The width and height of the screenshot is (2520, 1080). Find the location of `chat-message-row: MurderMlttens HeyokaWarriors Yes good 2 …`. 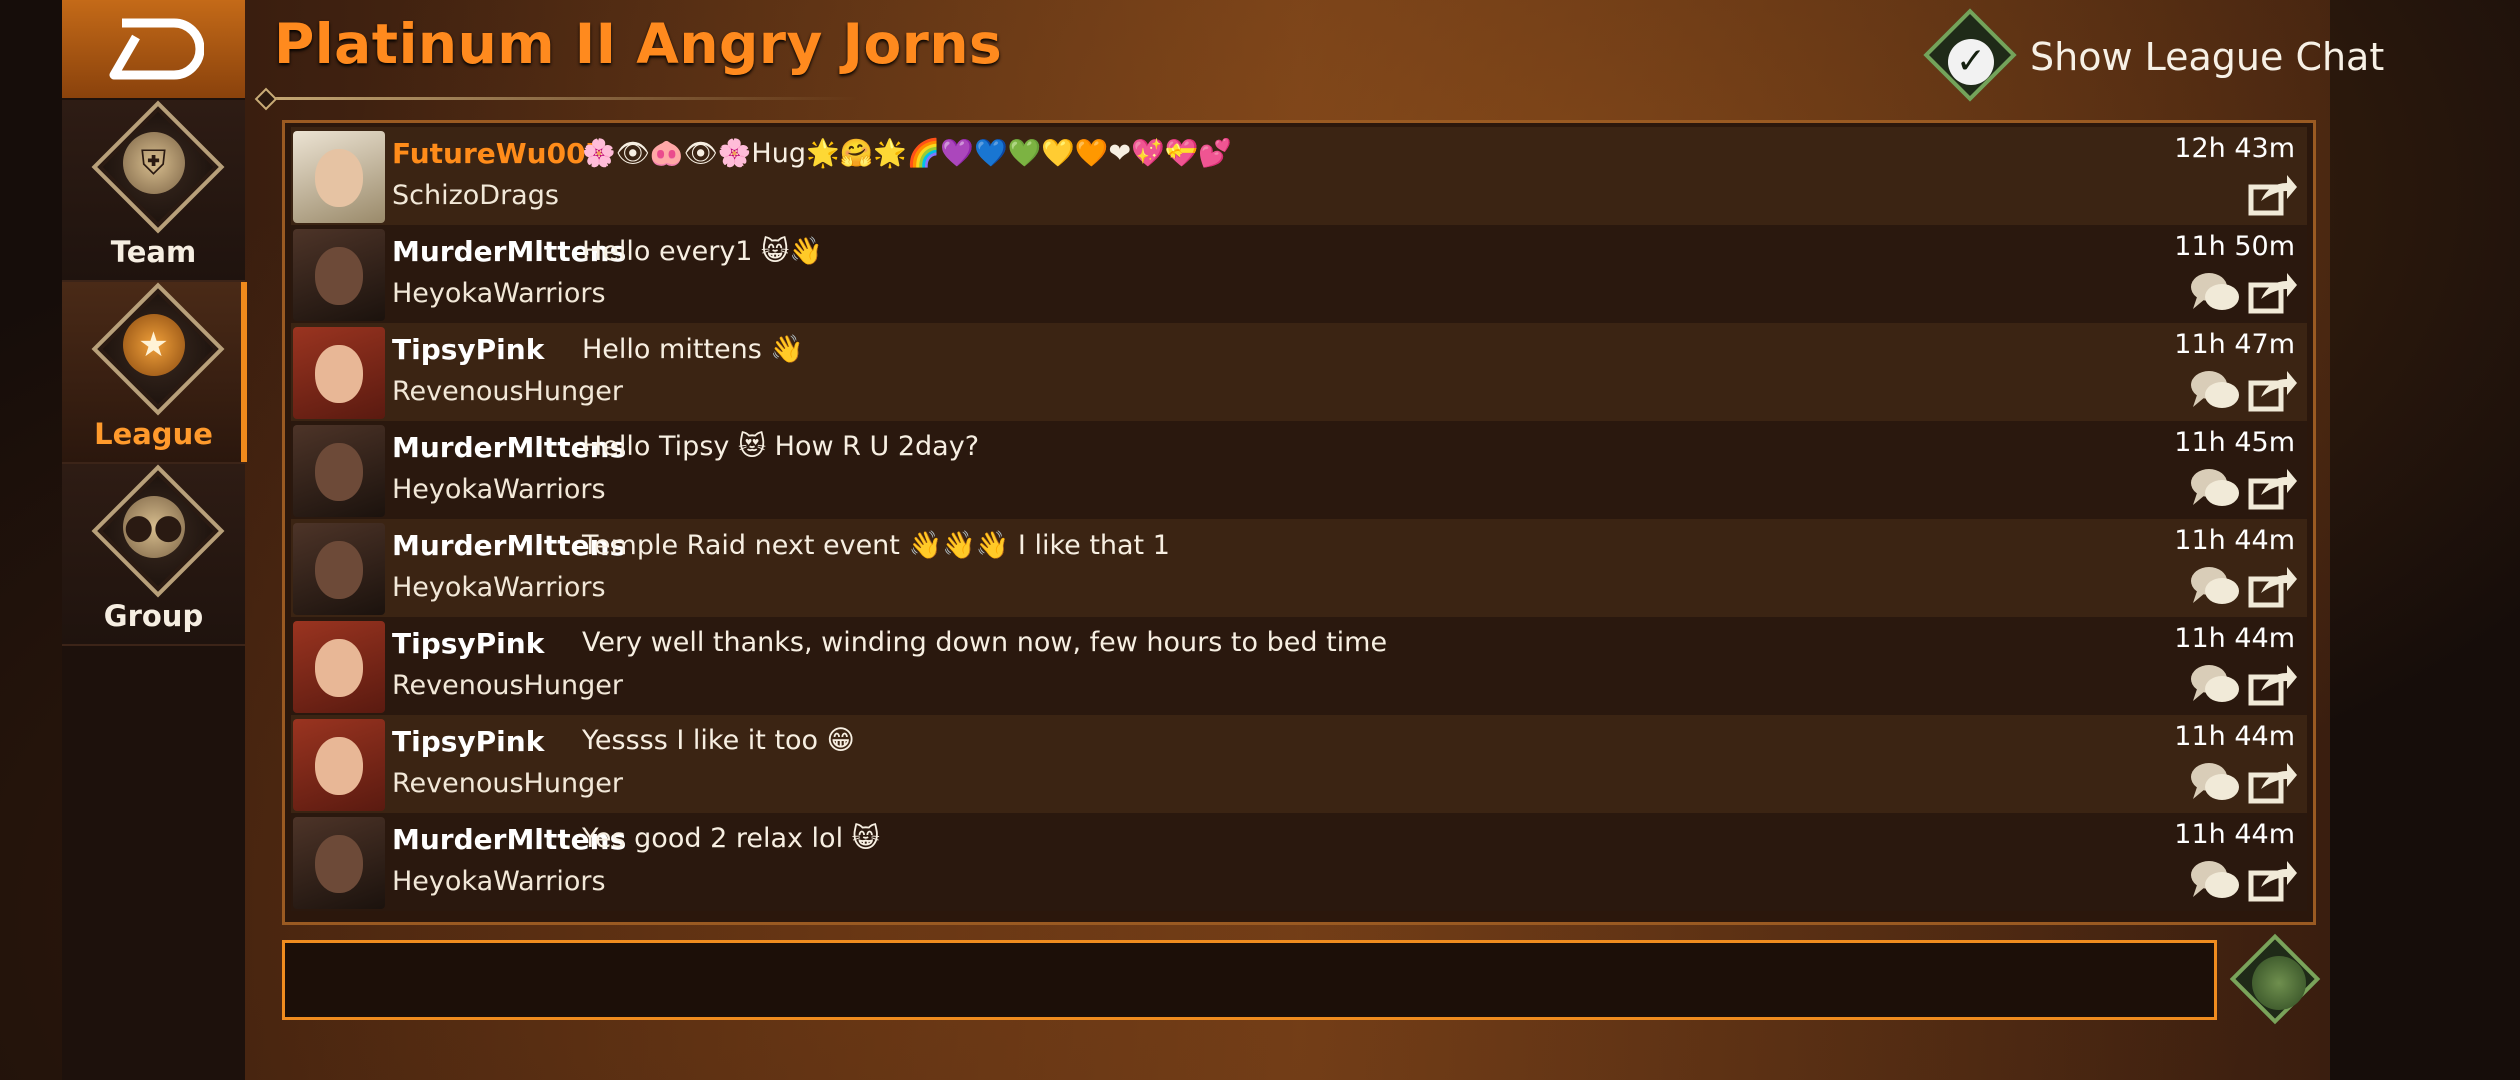

chat-message-row: MurderMlttens HeyokaWarriors Yes good 2 … is located at coordinates (1299, 862).